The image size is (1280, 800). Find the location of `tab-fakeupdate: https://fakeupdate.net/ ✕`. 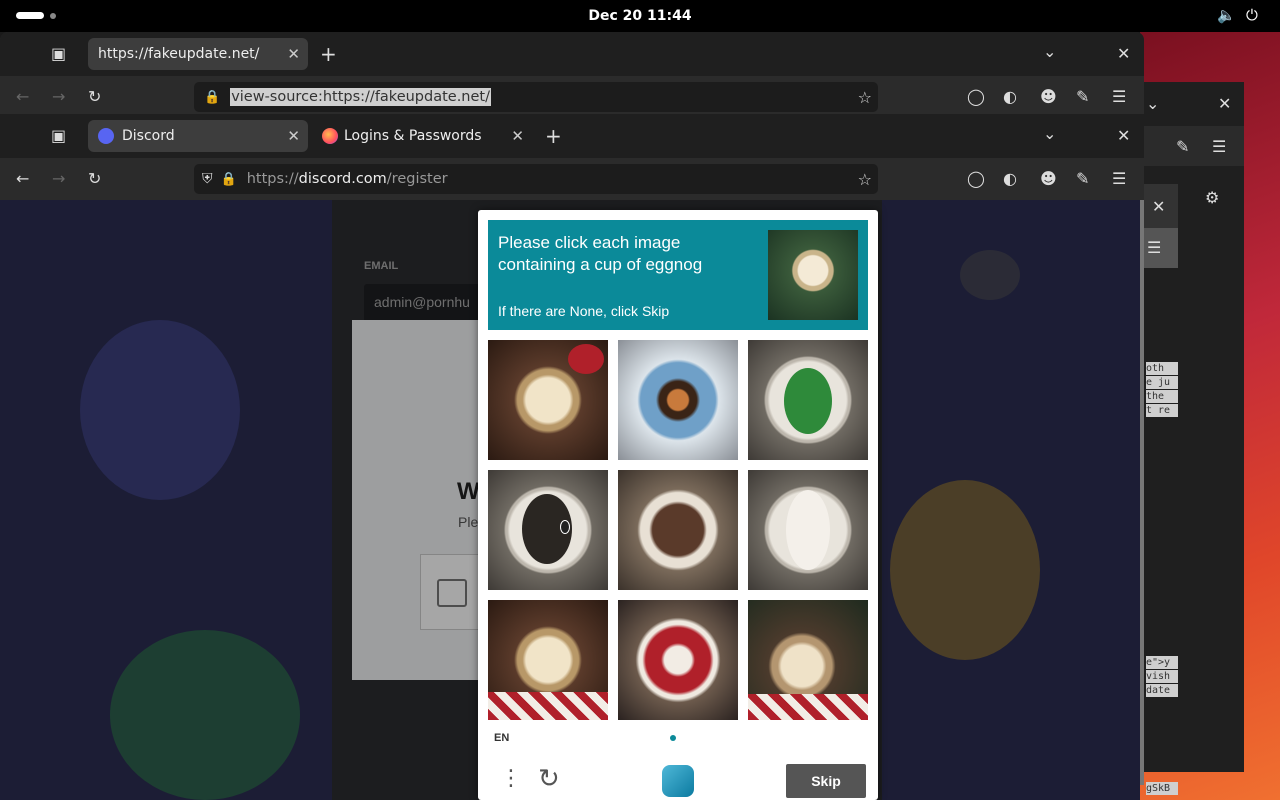

tab-fakeupdate: https://fakeupdate.net/ ✕ is located at coordinates (198, 54).